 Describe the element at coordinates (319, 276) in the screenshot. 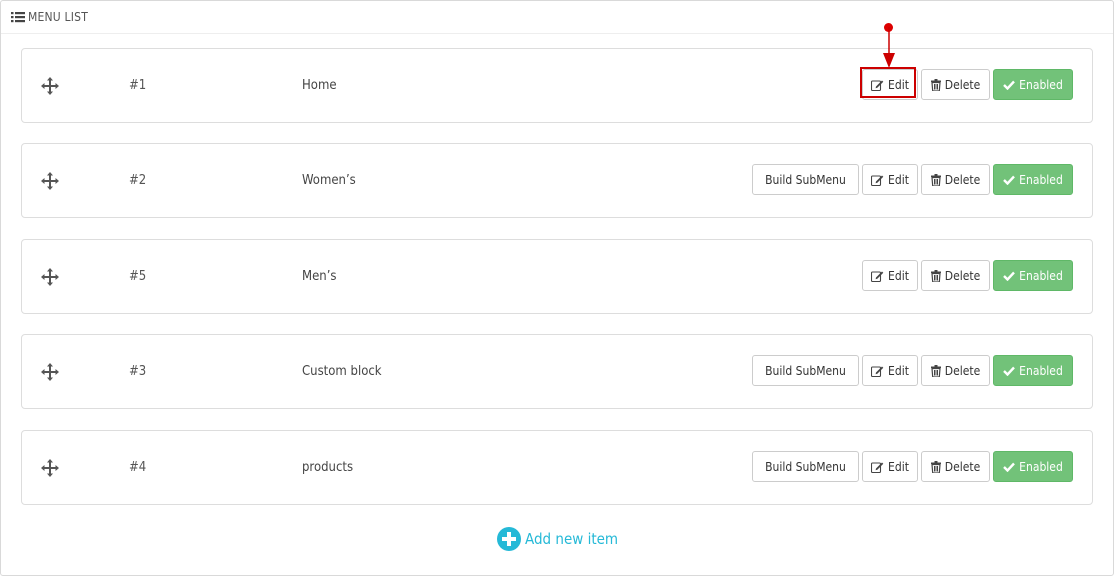

I see `menu-item-name: Men’s` at that location.